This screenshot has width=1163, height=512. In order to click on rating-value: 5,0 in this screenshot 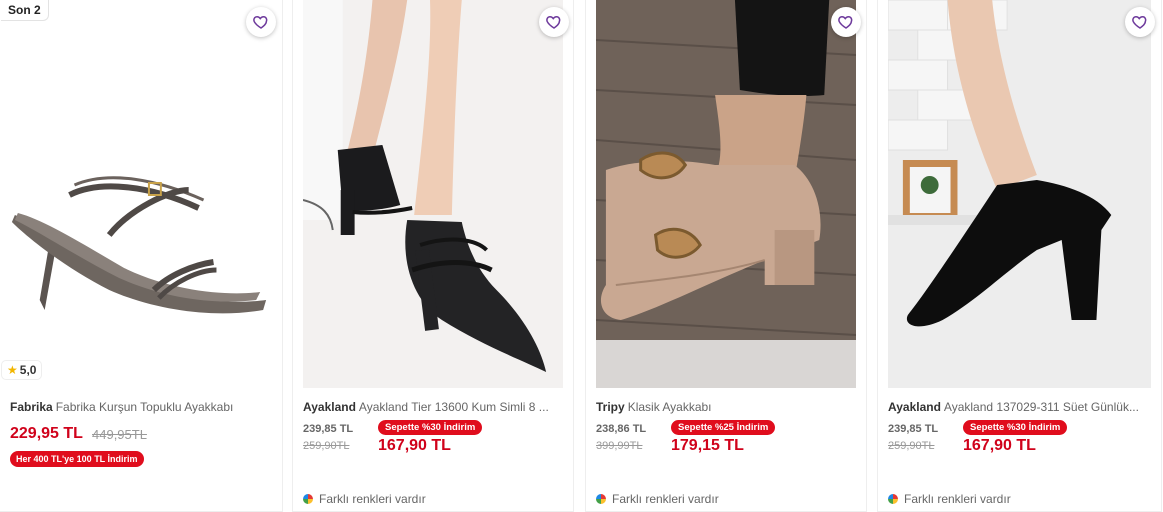, I will do `click(28, 370)`.